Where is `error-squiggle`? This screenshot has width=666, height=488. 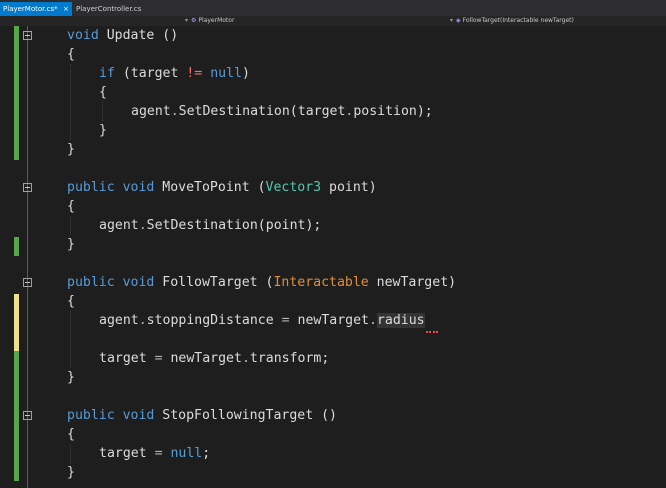
error-squiggle is located at coordinates (432, 331).